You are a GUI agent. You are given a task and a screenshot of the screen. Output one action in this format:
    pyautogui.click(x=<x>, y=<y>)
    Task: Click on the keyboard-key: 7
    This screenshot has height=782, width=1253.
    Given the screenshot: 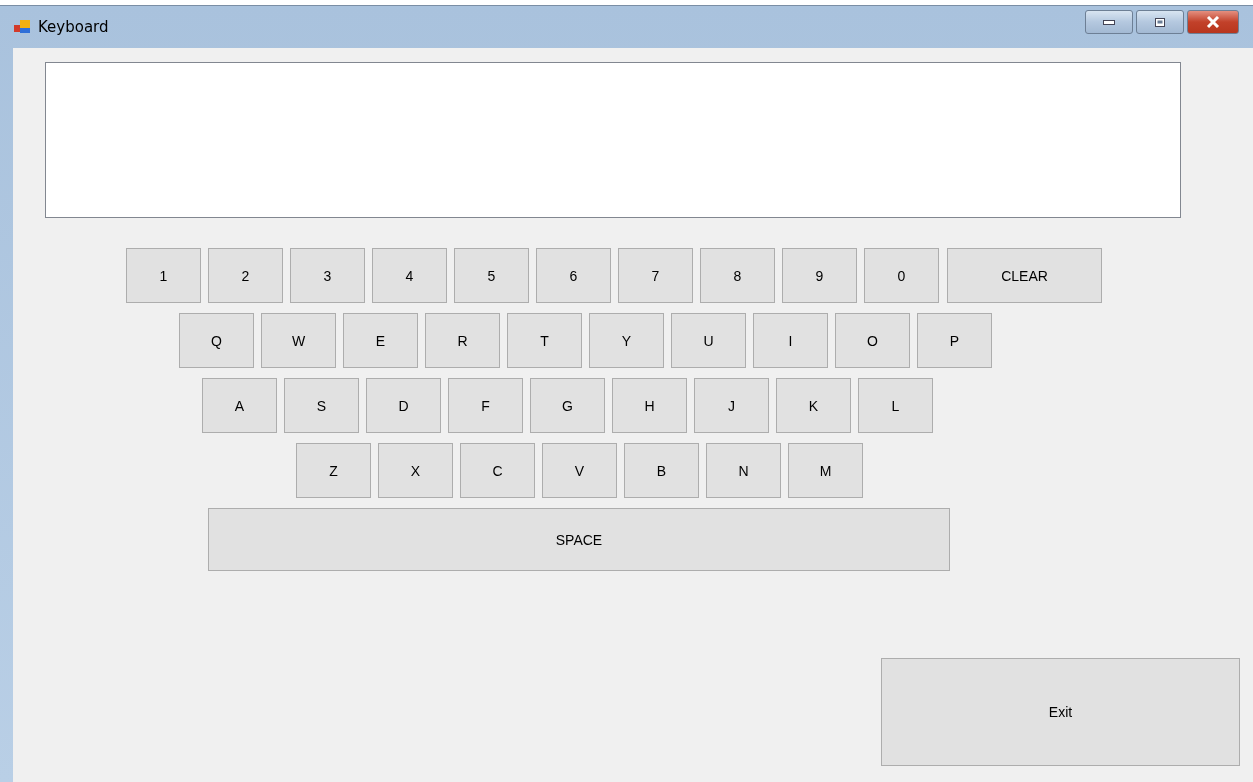 What is the action you would take?
    pyautogui.click(x=655, y=275)
    